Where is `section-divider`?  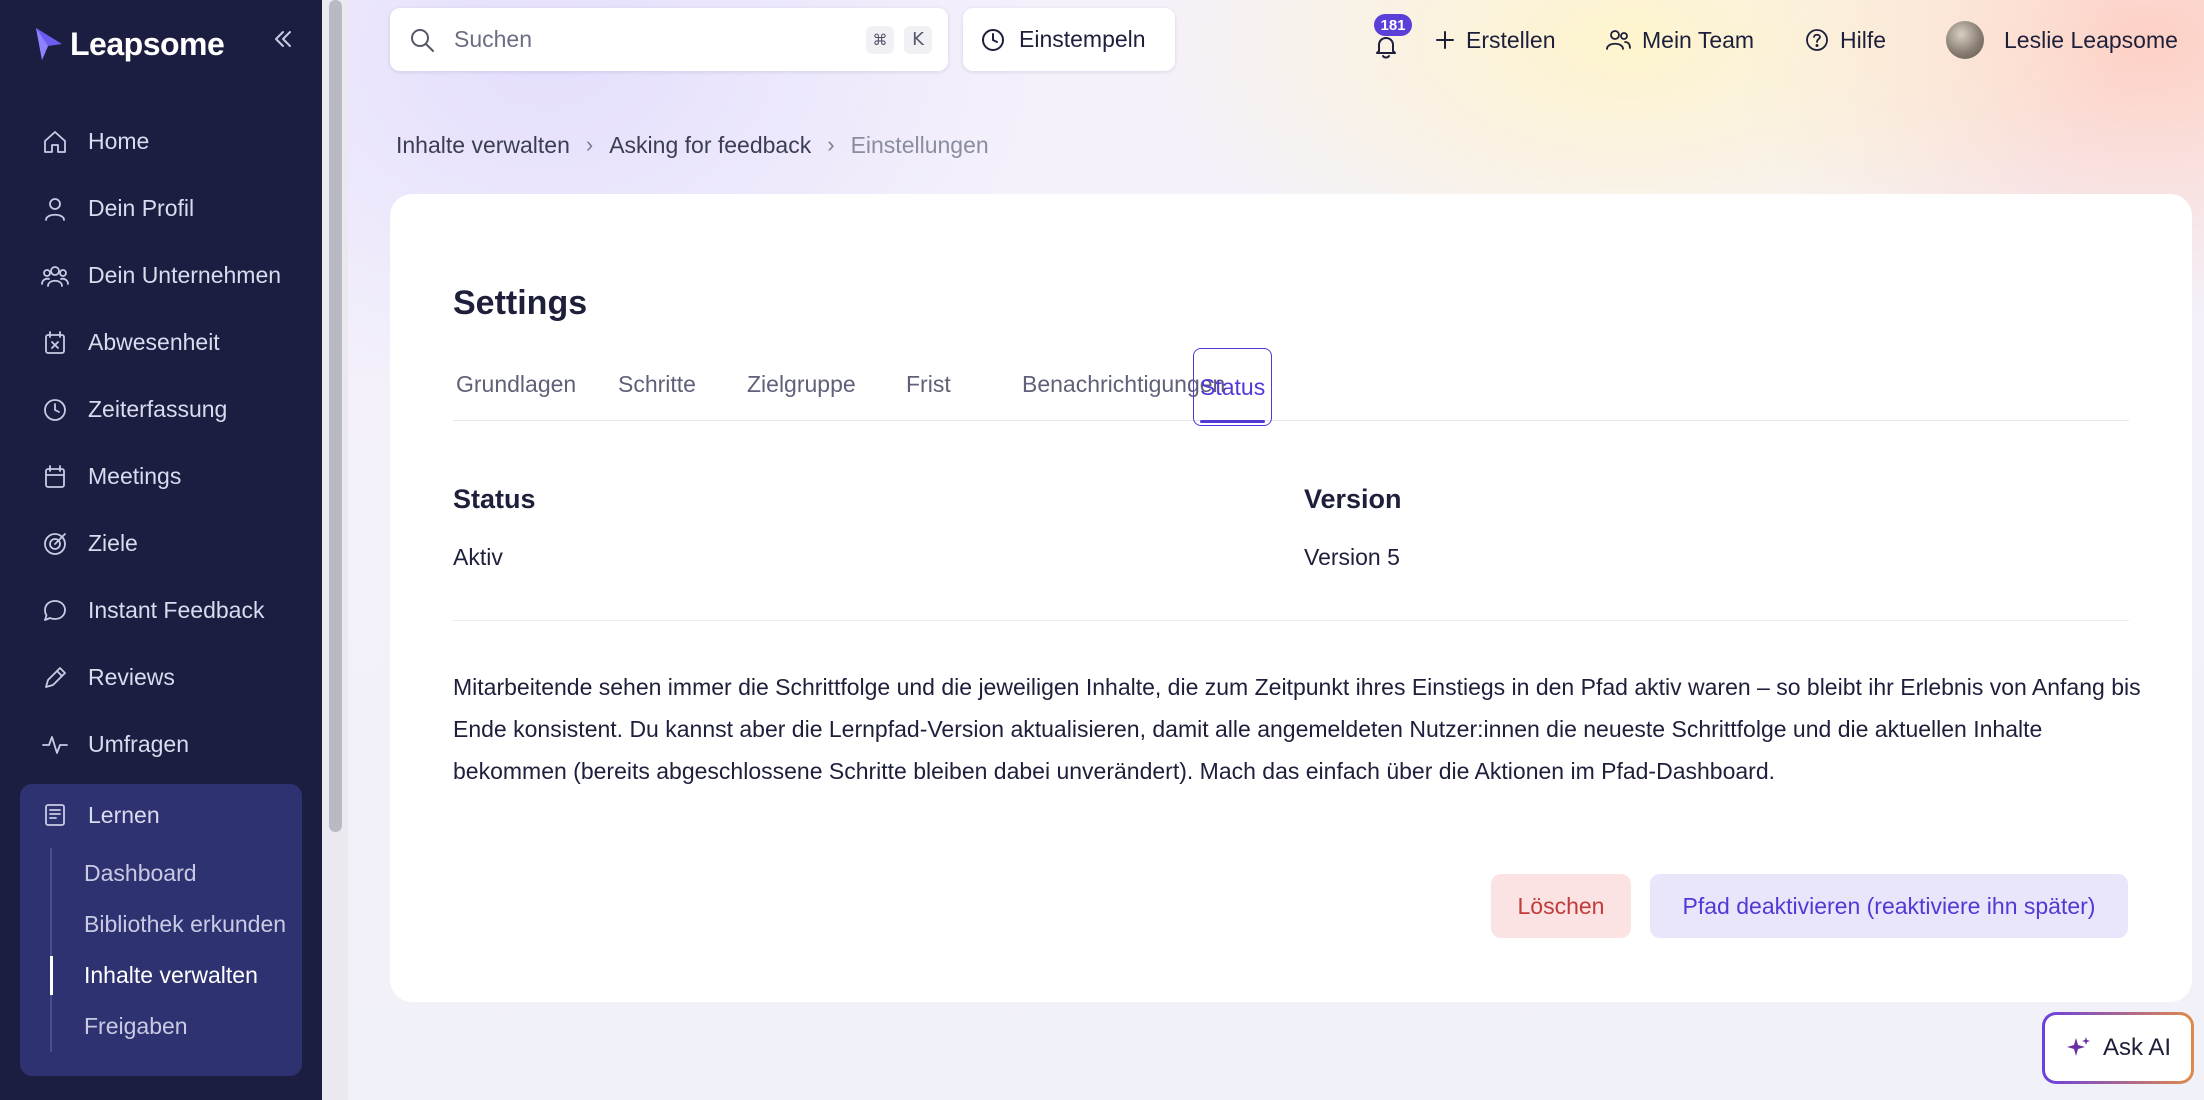 section-divider is located at coordinates (1291, 620).